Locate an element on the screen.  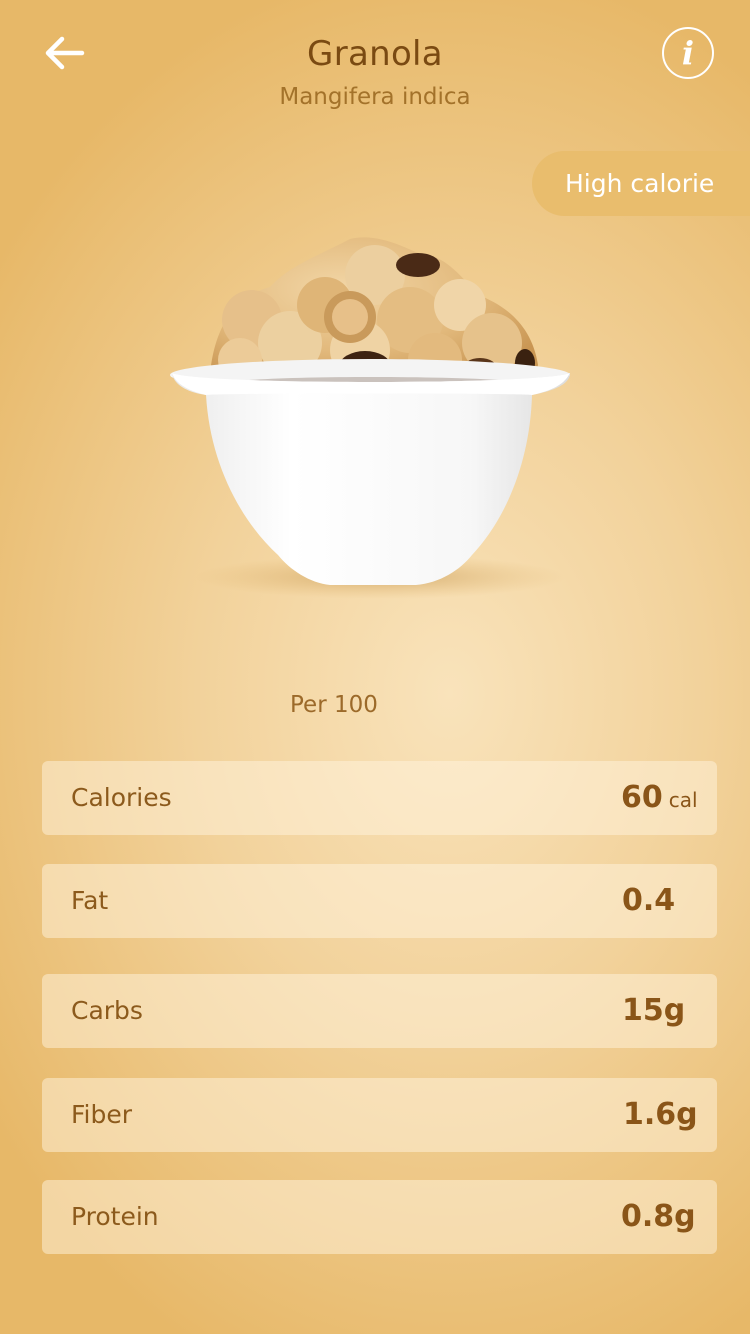
nutrient-label: Fiber is located at coordinates (102, 1114).